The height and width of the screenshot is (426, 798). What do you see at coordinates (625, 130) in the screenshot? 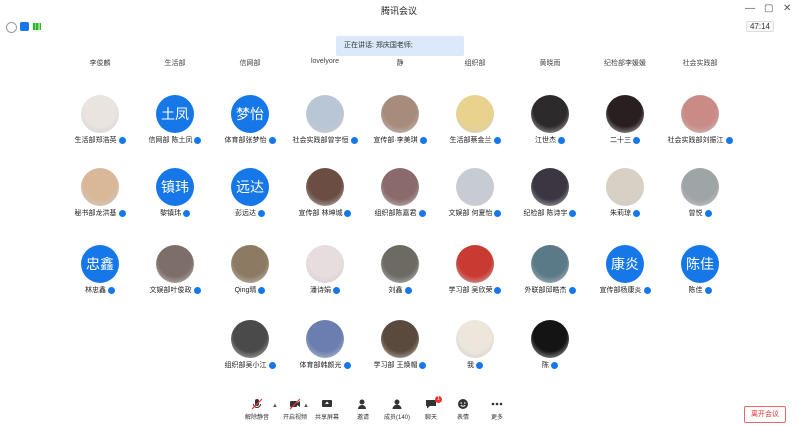
I see `participant-tile: 二十三` at bounding box center [625, 130].